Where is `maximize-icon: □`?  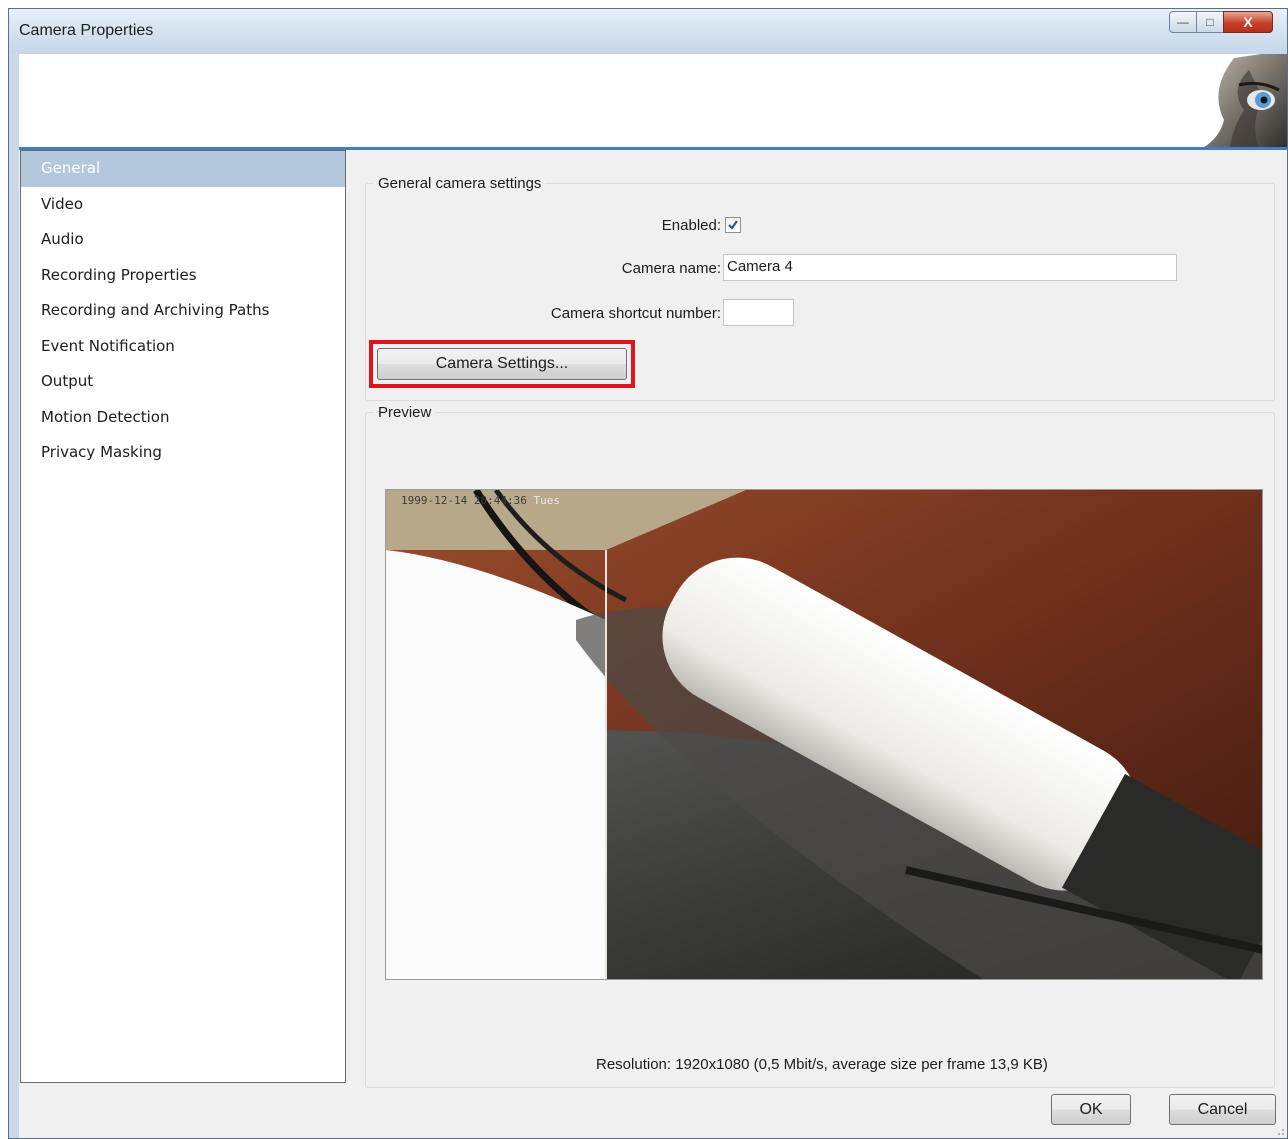 maximize-icon: □ is located at coordinates (1210, 22).